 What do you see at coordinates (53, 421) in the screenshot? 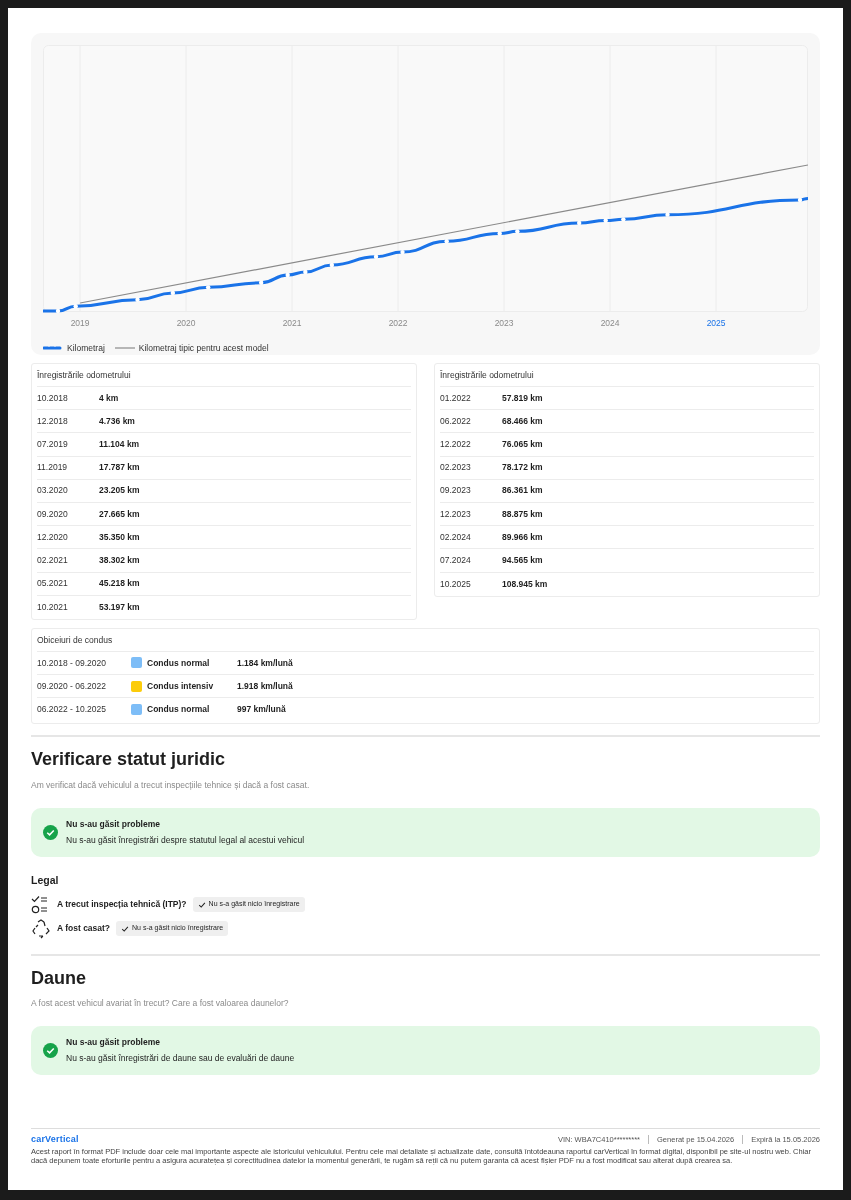
I see `table-cell-text: 12.2018` at bounding box center [53, 421].